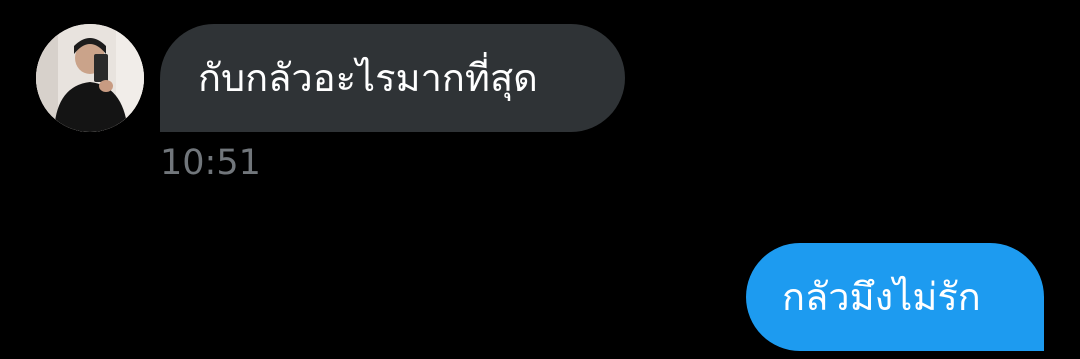 The height and width of the screenshot is (359, 1080). I want to click on outgoing-message-text: กลัวมึงไม่รัก, so click(881, 297).